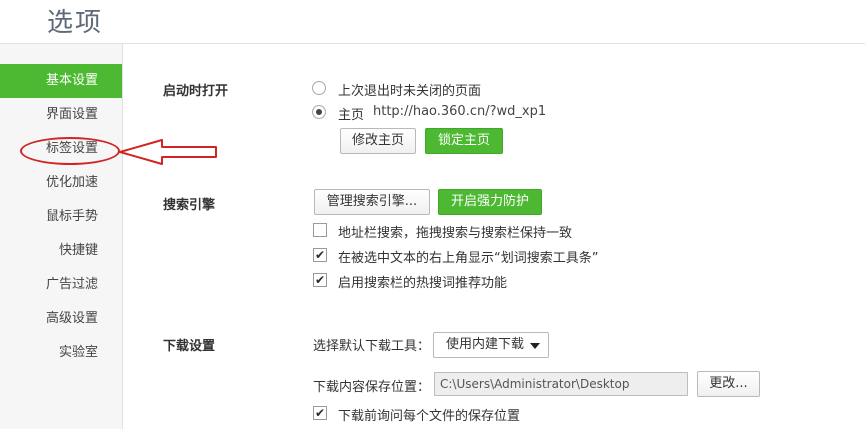  What do you see at coordinates (61, 353) in the screenshot?
I see `sidebar-item-lab: 实验室` at bounding box center [61, 353].